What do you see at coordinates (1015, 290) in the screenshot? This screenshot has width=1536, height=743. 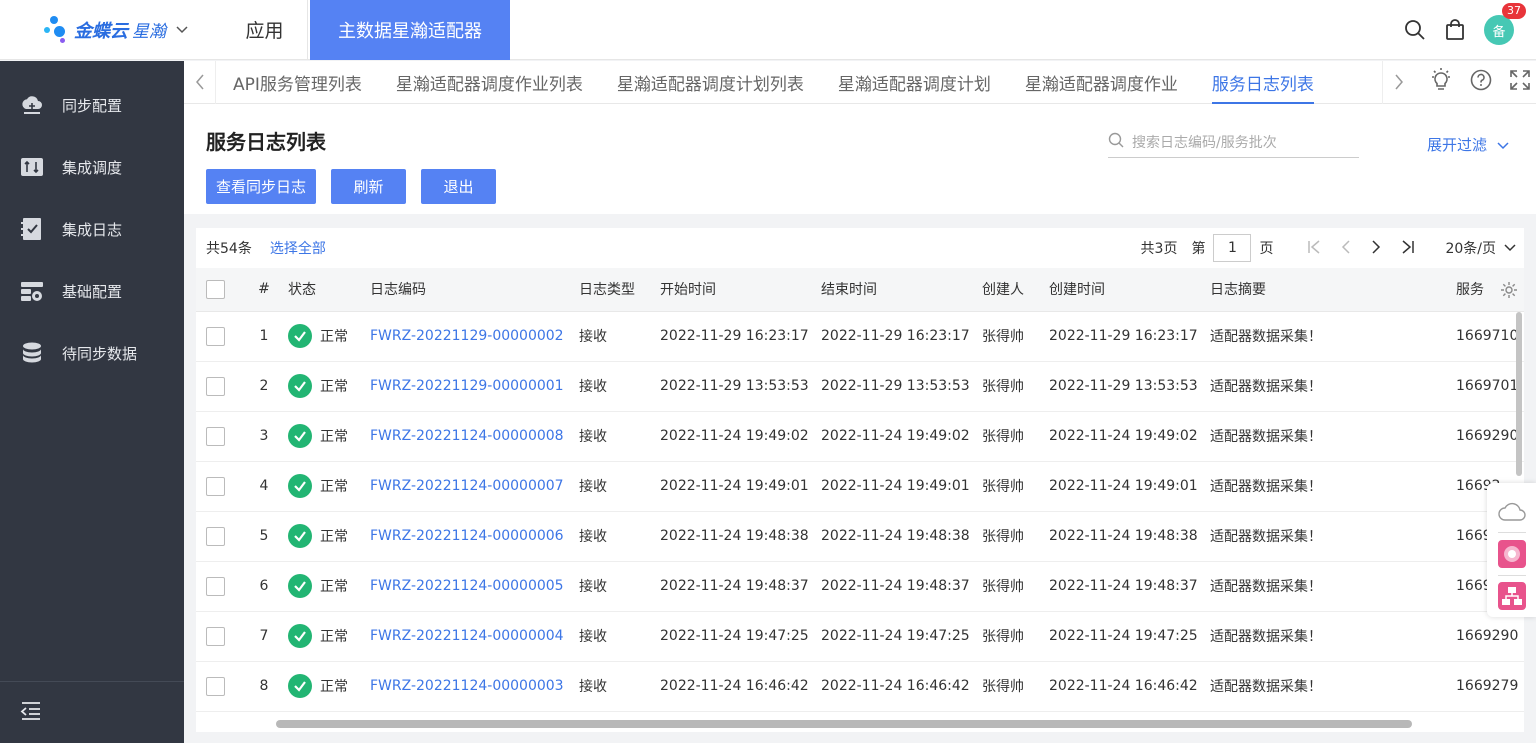 I see `column-header: 创建人` at bounding box center [1015, 290].